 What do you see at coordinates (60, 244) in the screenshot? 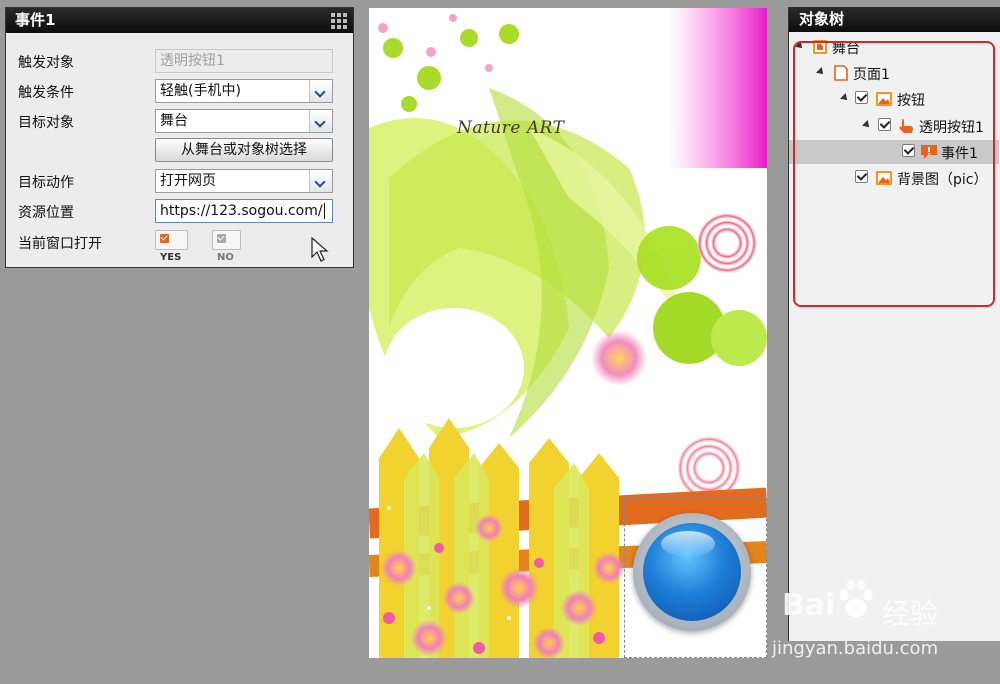
I see `open-current-window-label: 当前窗口打开` at bounding box center [60, 244].